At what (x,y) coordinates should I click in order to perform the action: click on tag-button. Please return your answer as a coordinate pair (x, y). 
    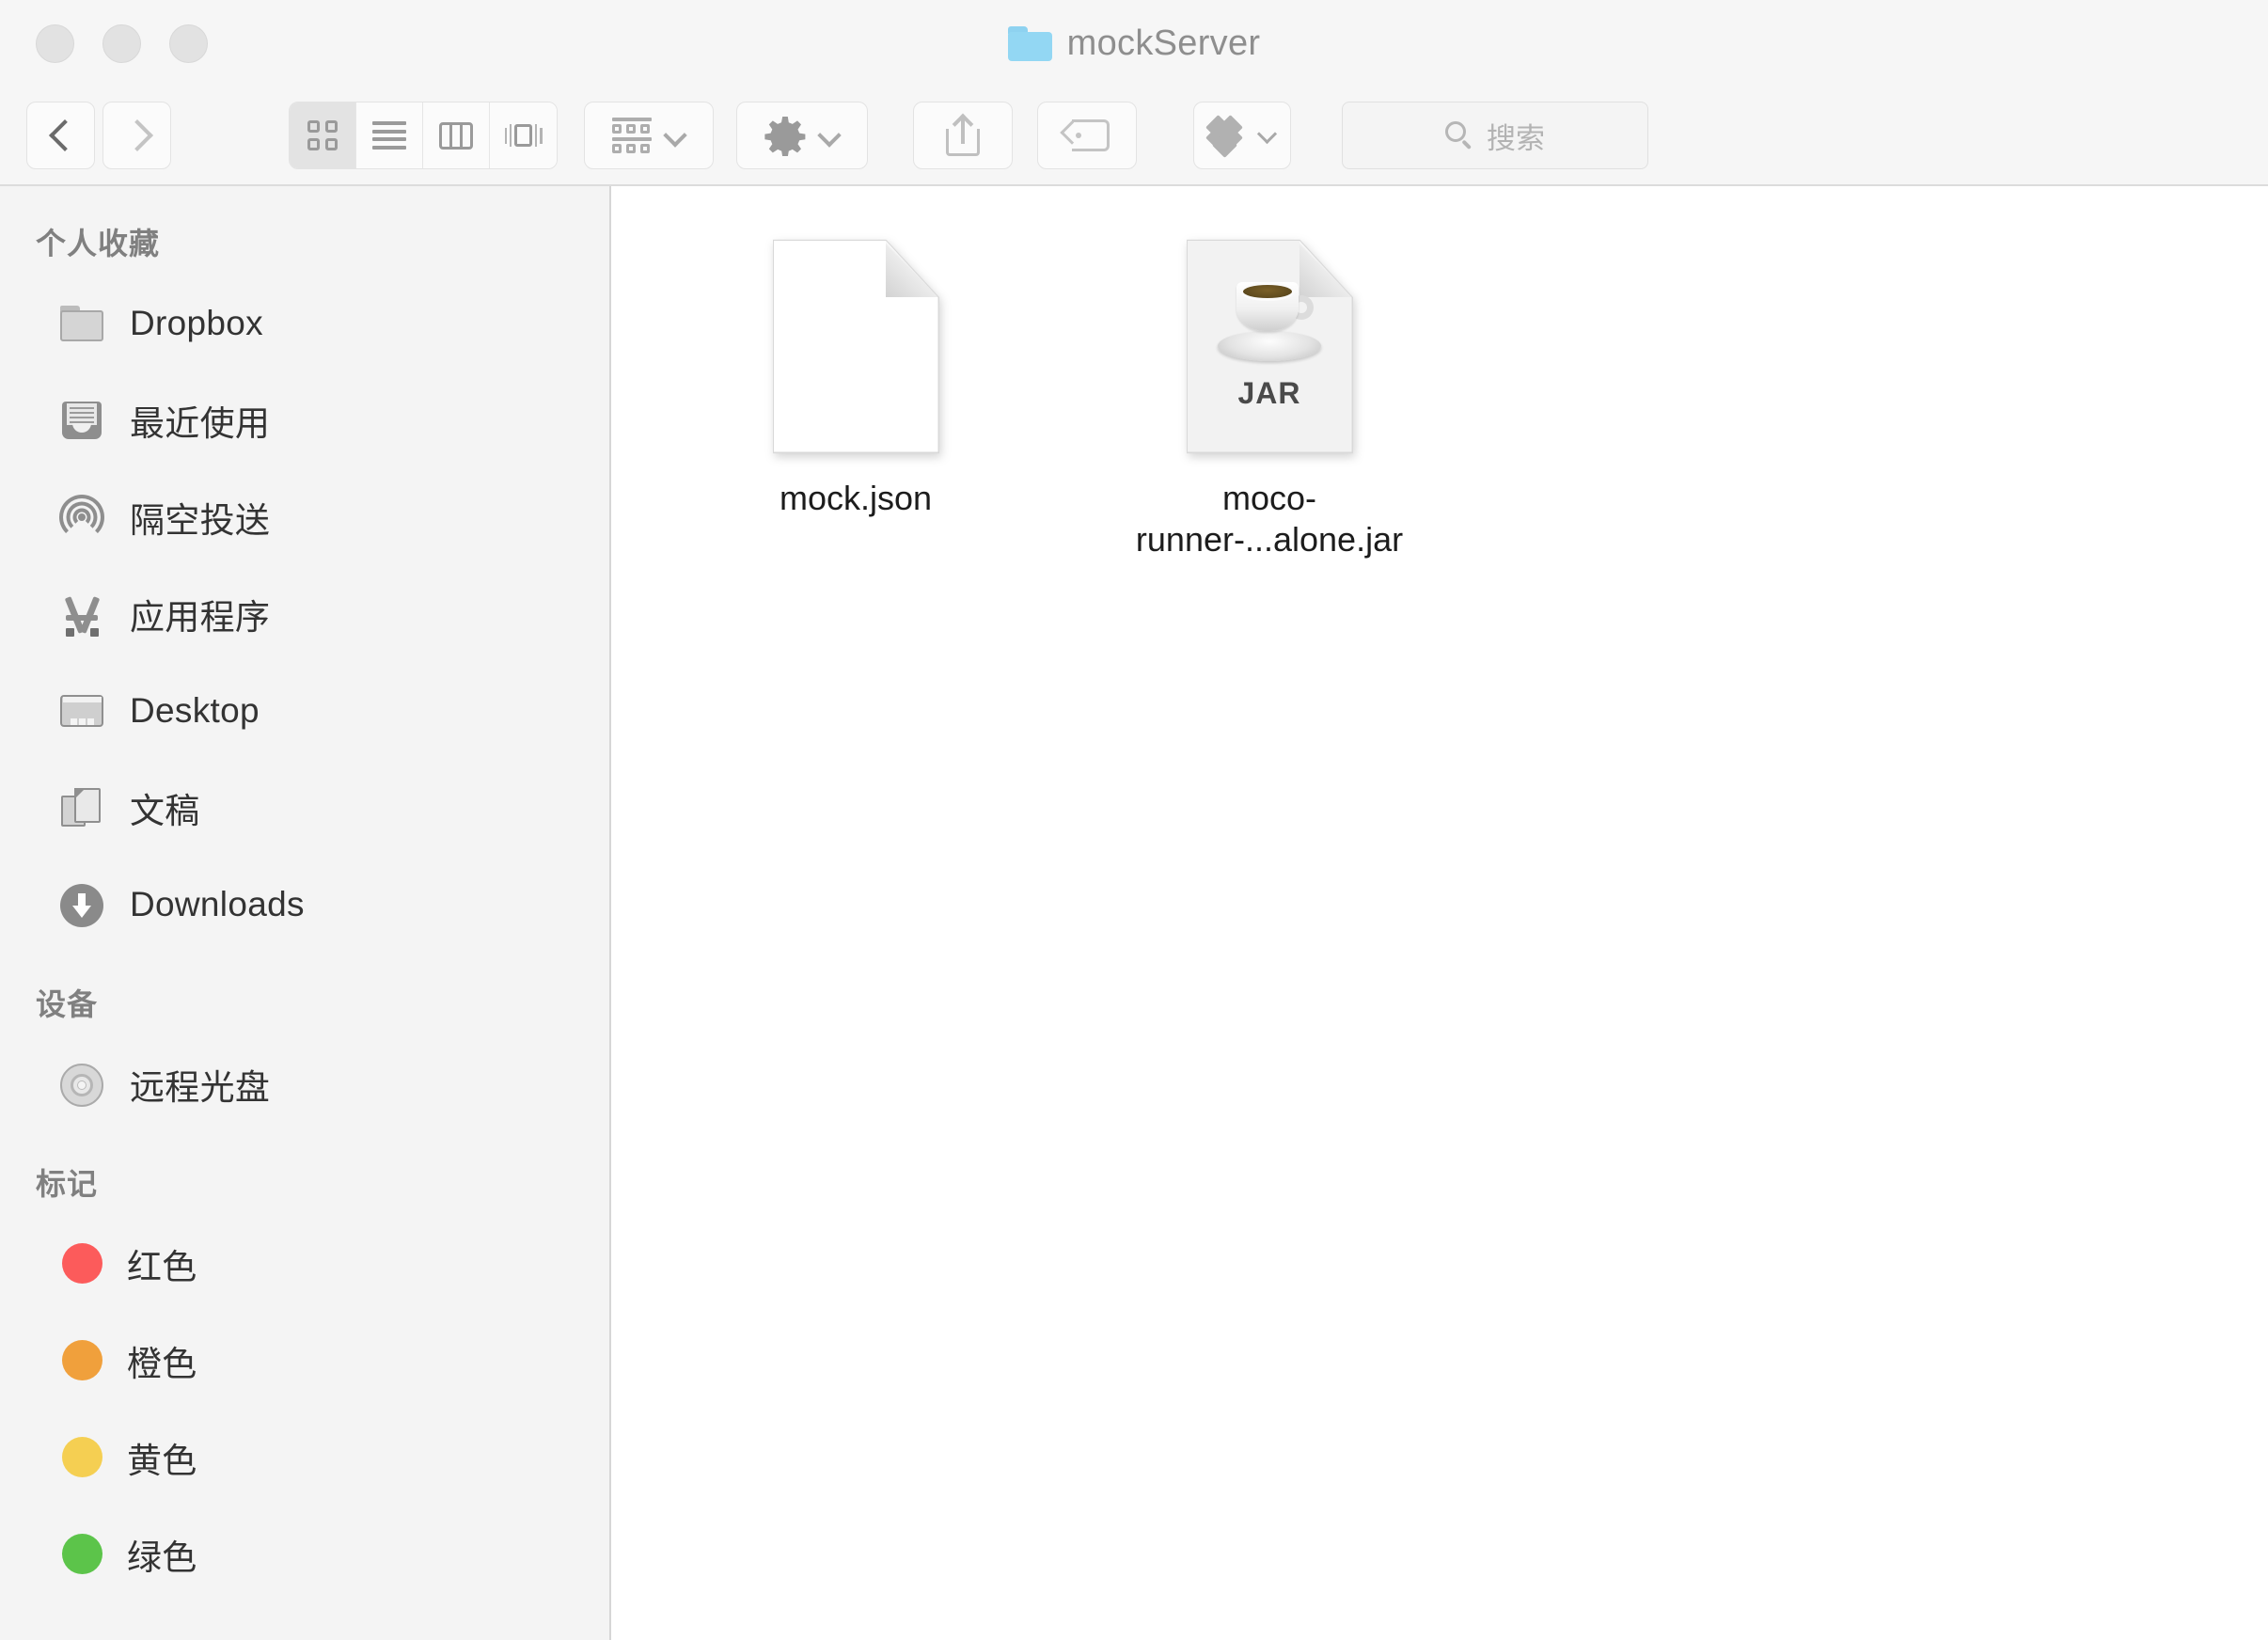
    Looking at the image, I should click on (1087, 135).